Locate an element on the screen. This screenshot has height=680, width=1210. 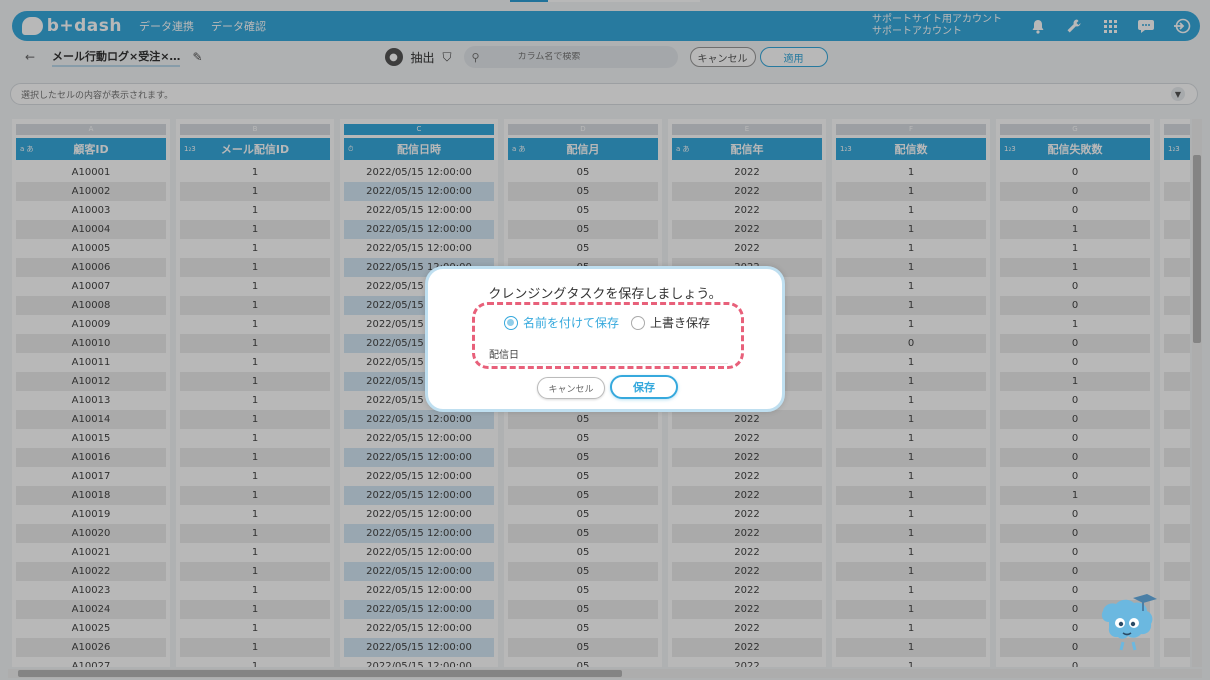
radio-save-as is located at coordinates (511, 322).